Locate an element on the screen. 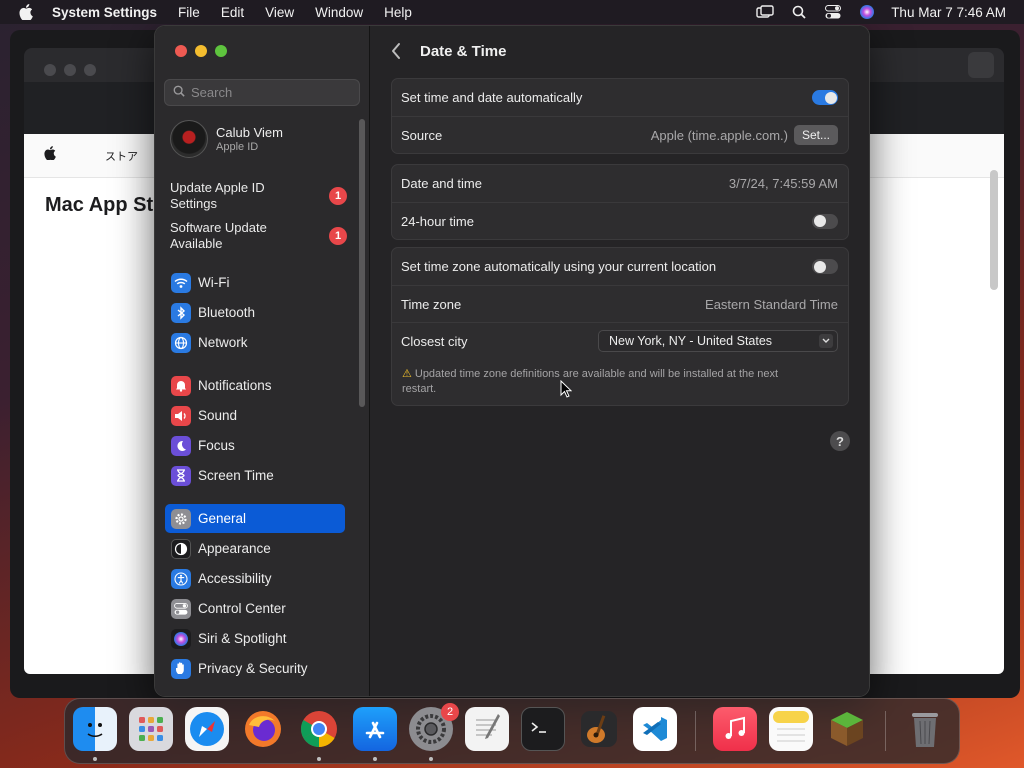 The height and width of the screenshot is (768, 1024). hand-icon is located at coordinates (181, 668).